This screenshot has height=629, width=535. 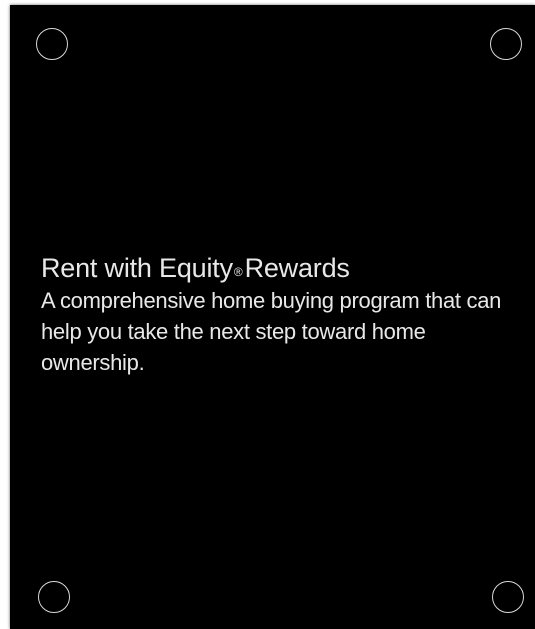 I want to click on mounting-hole-top-left, so click(x=52, y=44).